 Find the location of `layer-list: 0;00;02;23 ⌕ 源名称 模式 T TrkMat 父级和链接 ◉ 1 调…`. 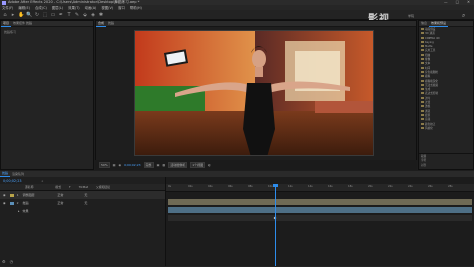

layer-list: 0;00;02;23 ⌕ 源名称 模式 T TrkMat 父级和链接 ◉ 1 调… is located at coordinates (83, 221).